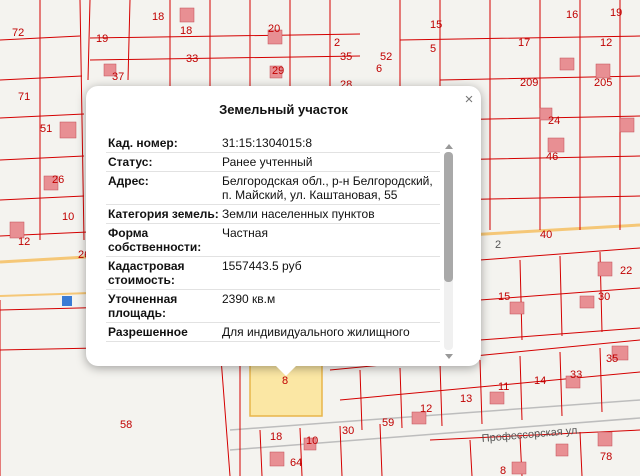 The height and width of the screenshot is (476, 640). Describe the element at coordinates (572, 15) in the screenshot. I see `parcel-number-label: 16` at that location.